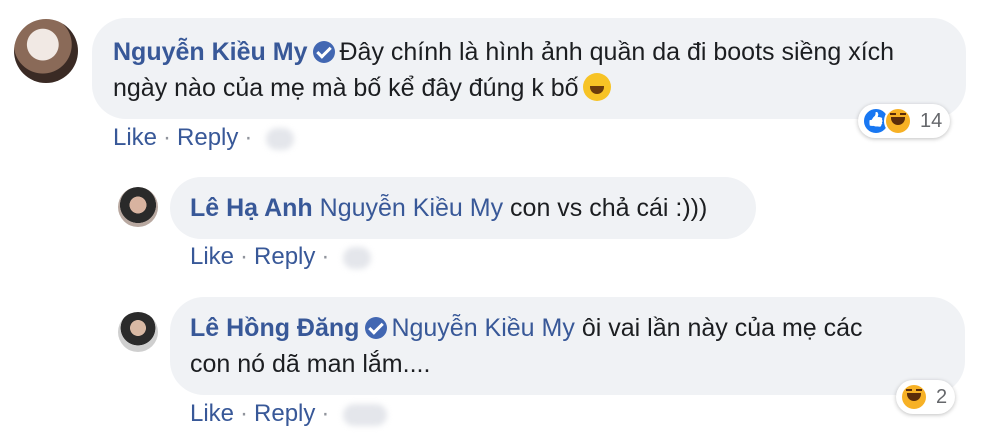 This screenshot has height=437, width=1000. Describe the element at coordinates (722, 328) in the screenshot. I see `comment-text: ôi vai lần này của mẹ các` at that location.